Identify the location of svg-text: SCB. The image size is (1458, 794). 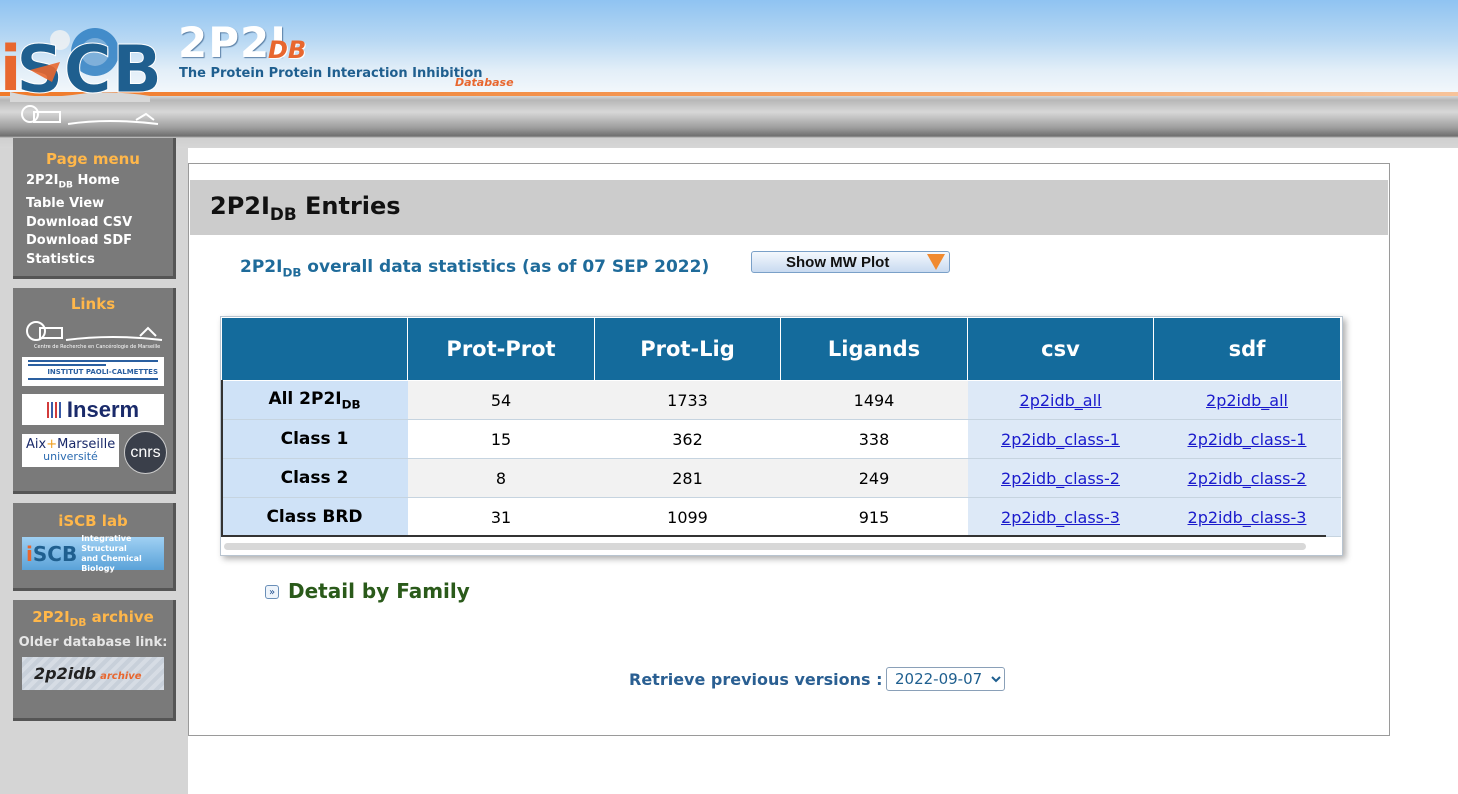
(89, 66).